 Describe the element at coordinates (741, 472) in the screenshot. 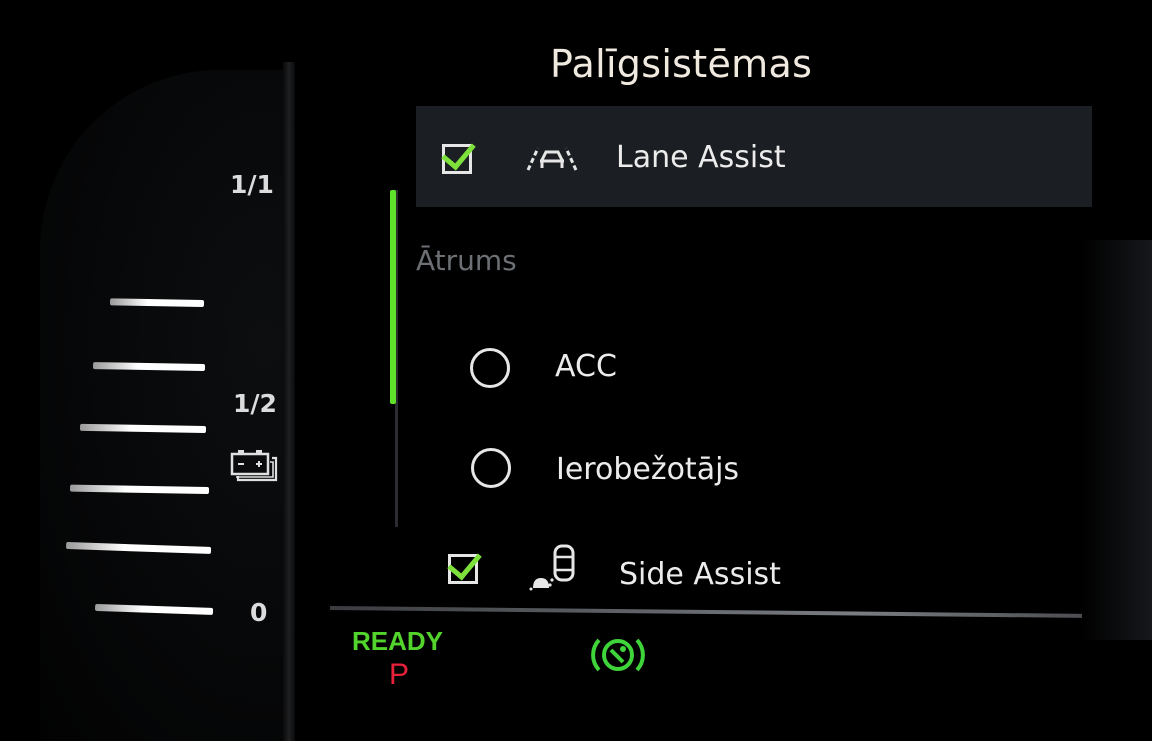

I see `menu-item-speed-limiter: Ierobežotājs` at that location.